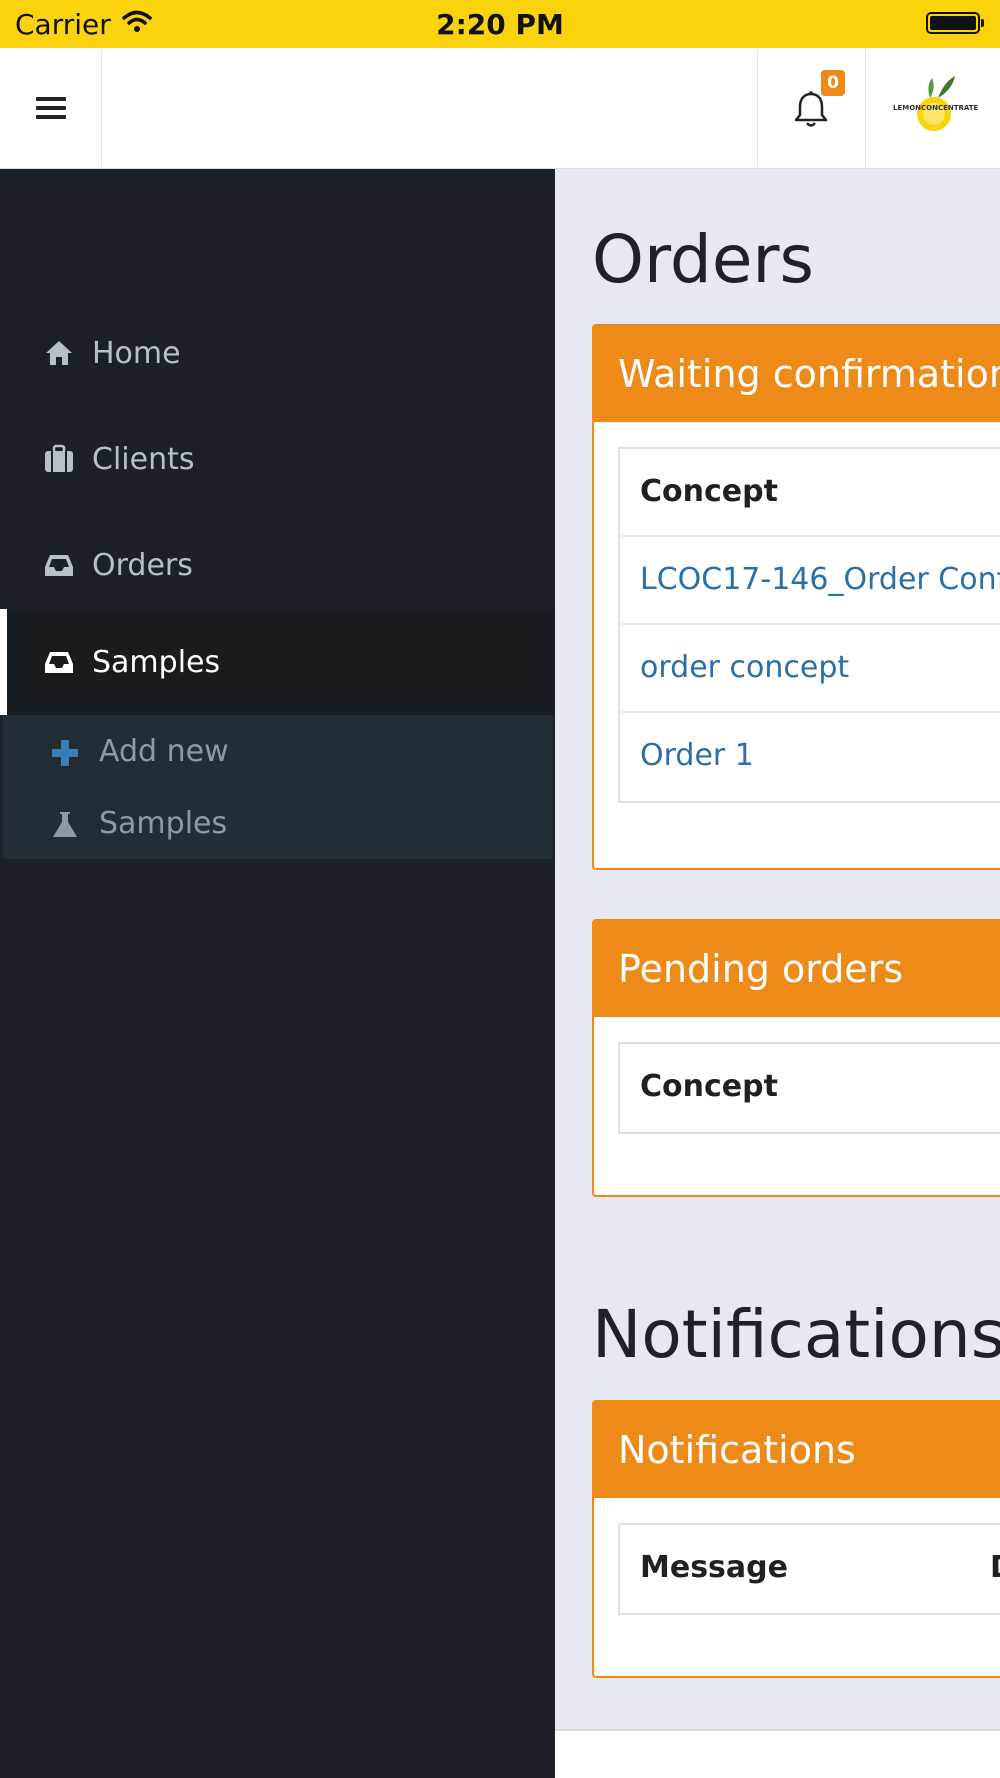  Describe the element at coordinates (995, 1568) in the screenshot. I see `table-header-date: D` at that location.